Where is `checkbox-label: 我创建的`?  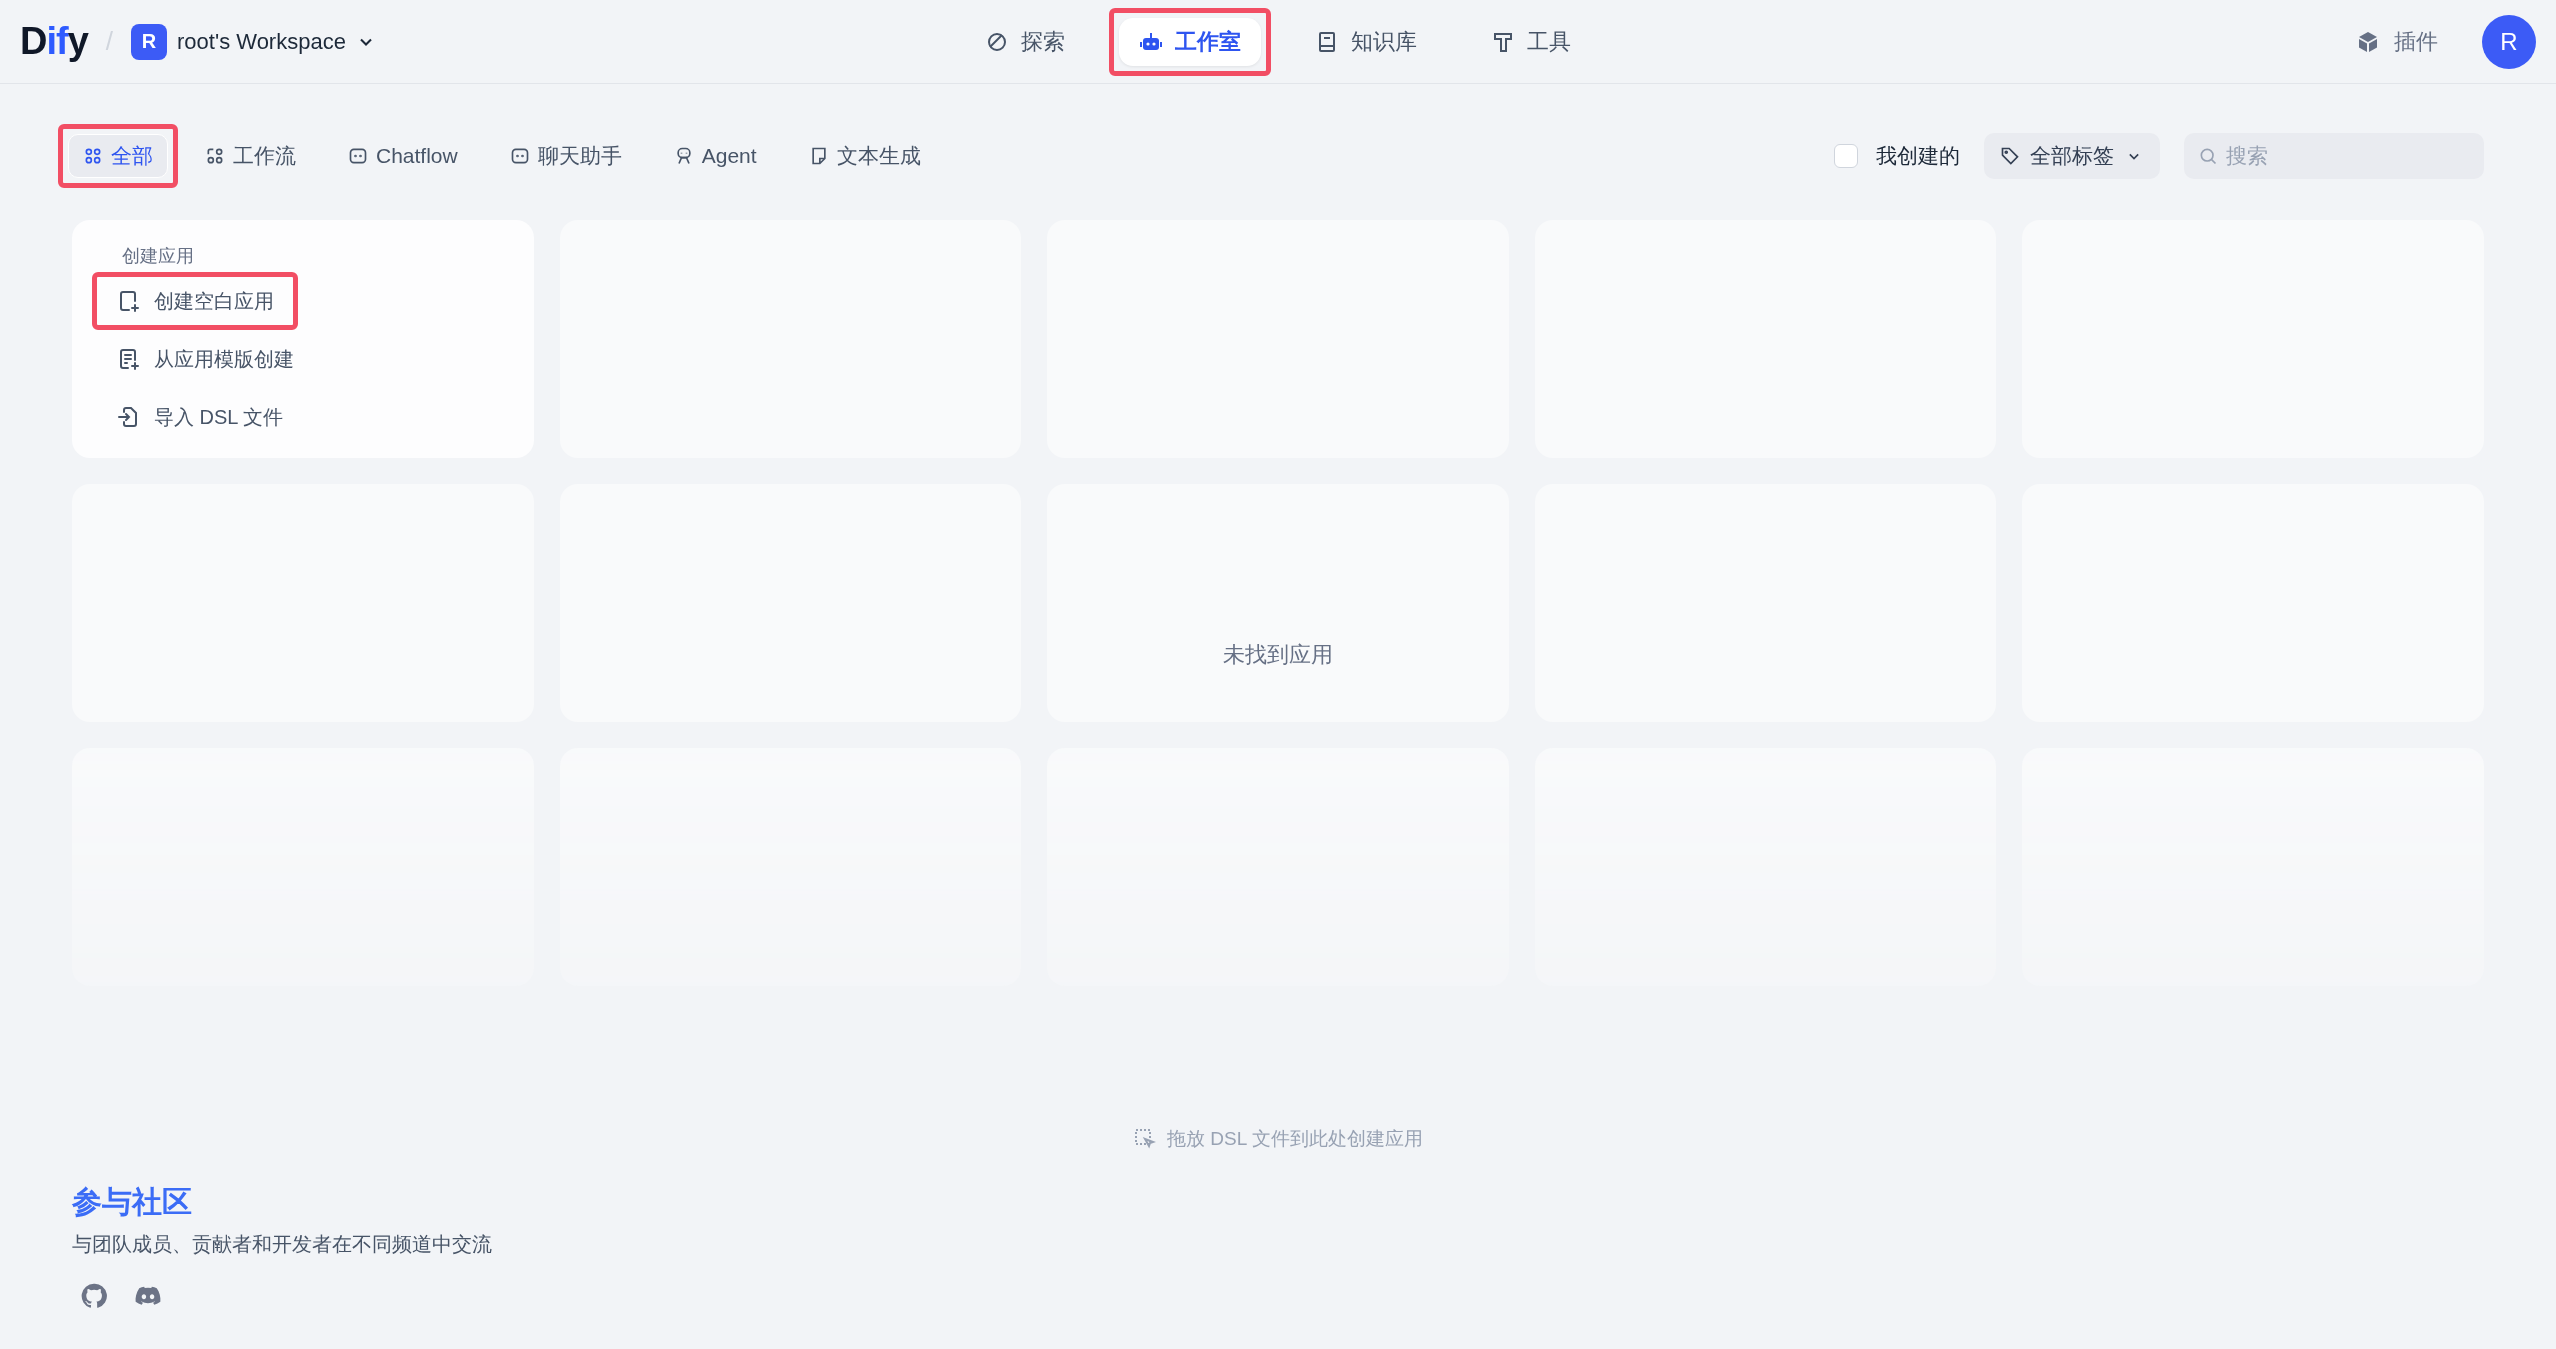
checkbox-label: 我创建的 is located at coordinates (1918, 156).